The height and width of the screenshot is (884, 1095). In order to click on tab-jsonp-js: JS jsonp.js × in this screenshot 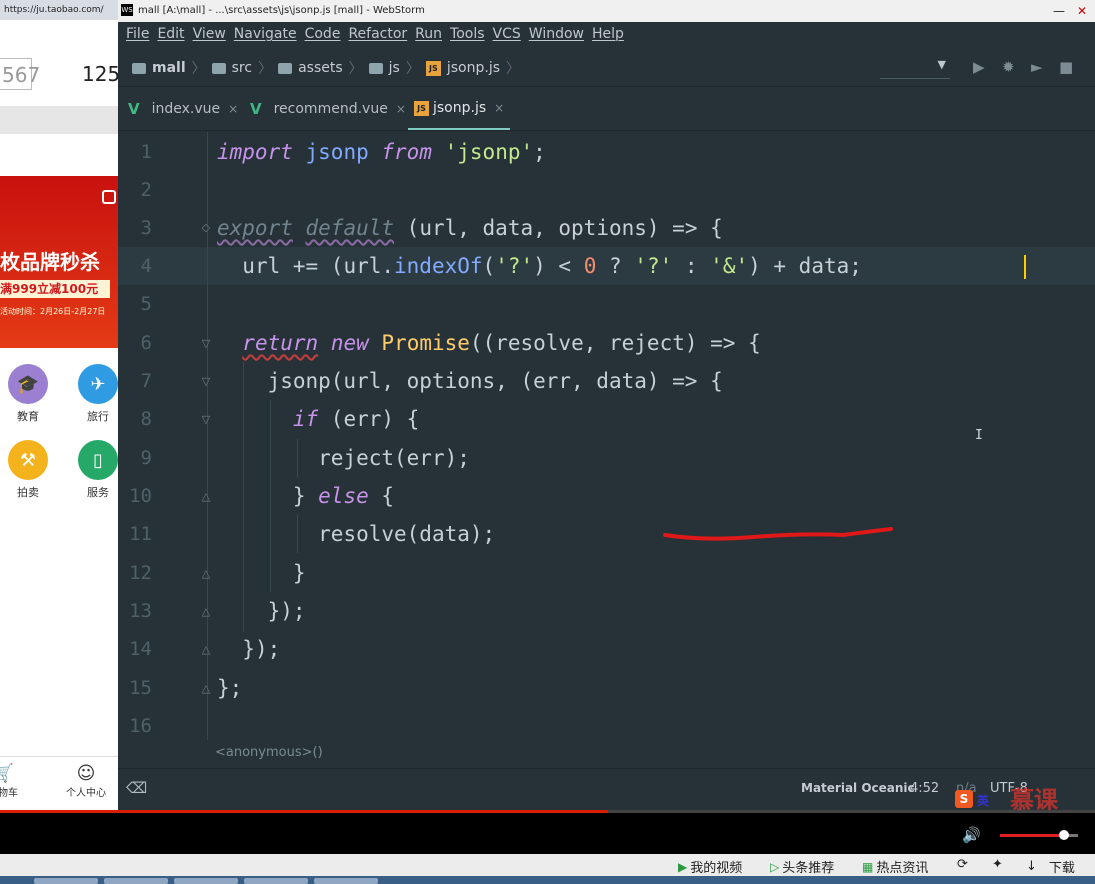, I will do `click(459, 109)`.